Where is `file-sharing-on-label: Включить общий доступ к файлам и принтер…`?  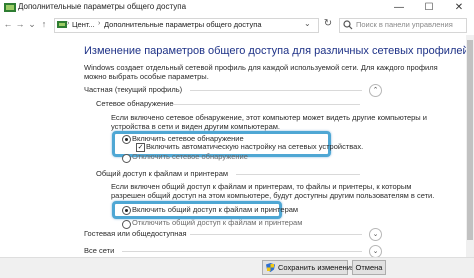 file-sharing-on-label: Включить общий доступ к файлам и принтер… is located at coordinates (215, 210).